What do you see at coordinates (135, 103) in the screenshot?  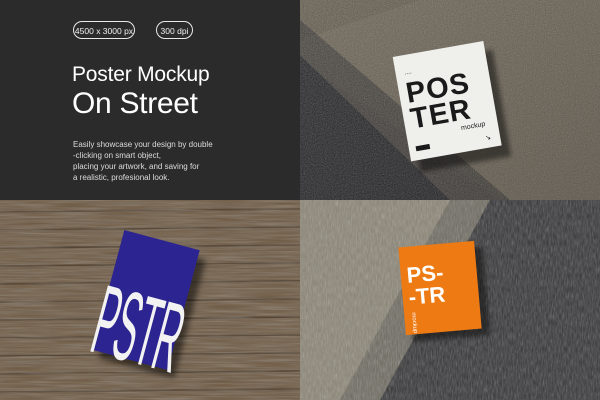 I see `headline-line-2: On Street` at bounding box center [135, 103].